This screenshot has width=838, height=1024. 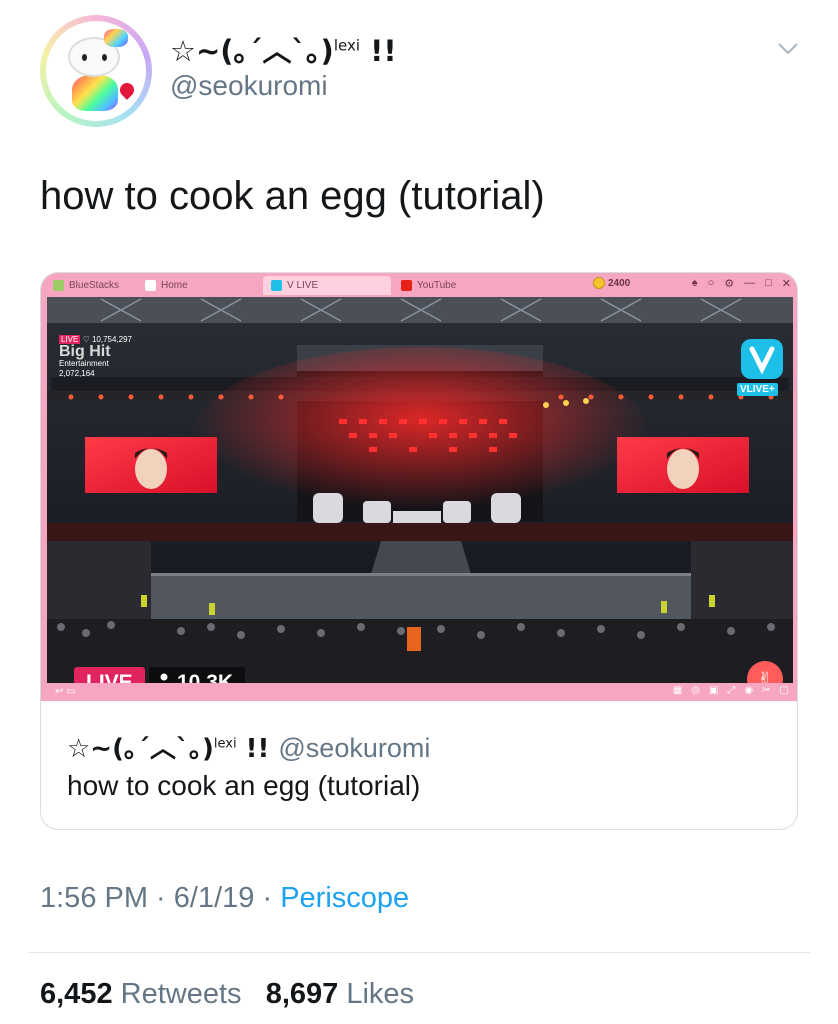 What do you see at coordinates (765, 676) in the screenshot?
I see `hand-icon: ✌` at bounding box center [765, 676].